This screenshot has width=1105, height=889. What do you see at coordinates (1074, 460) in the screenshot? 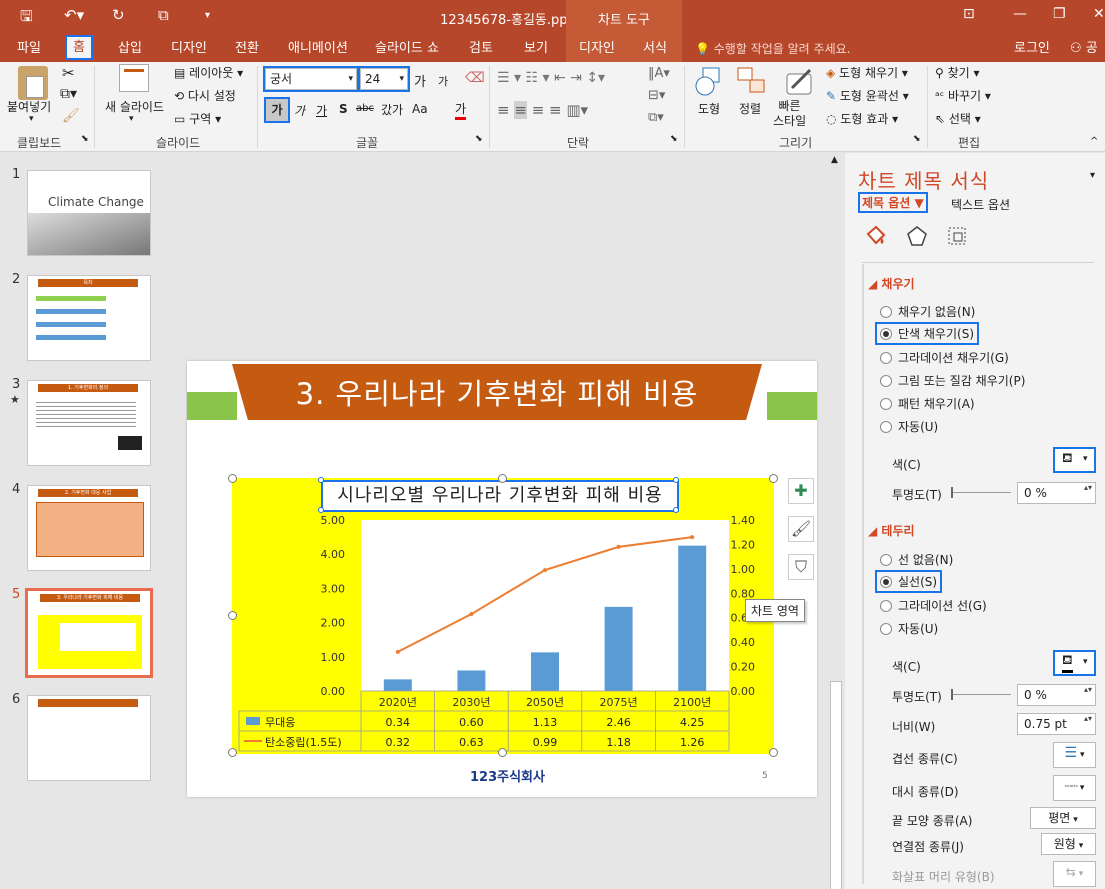
I see `fill-color-button: ⛾ ▾` at bounding box center [1074, 460].